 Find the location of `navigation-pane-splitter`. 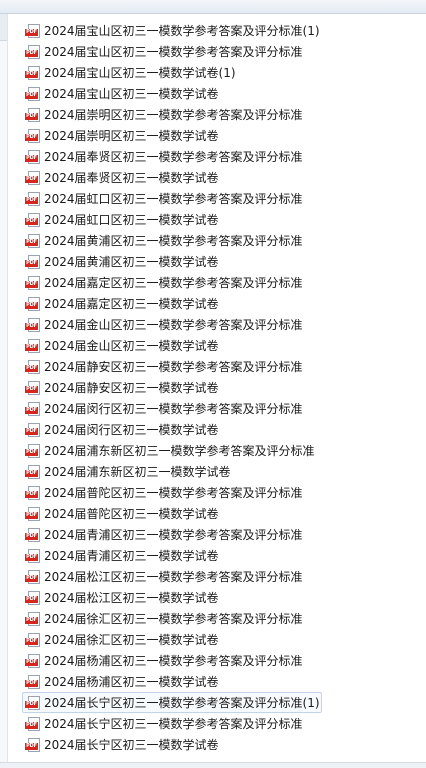

navigation-pane-splitter is located at coordinates (3, 27).